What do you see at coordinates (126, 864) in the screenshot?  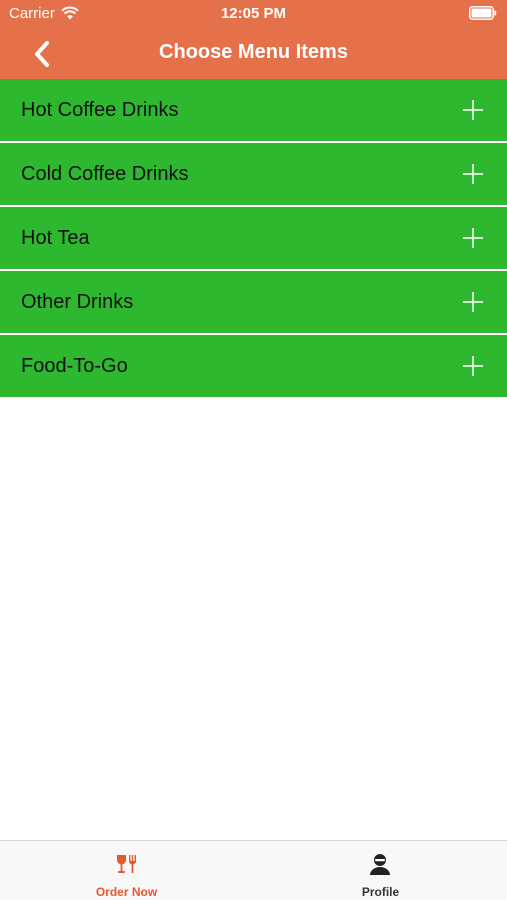 I see `glass-fork-icon` at bounding box center [126, 864].